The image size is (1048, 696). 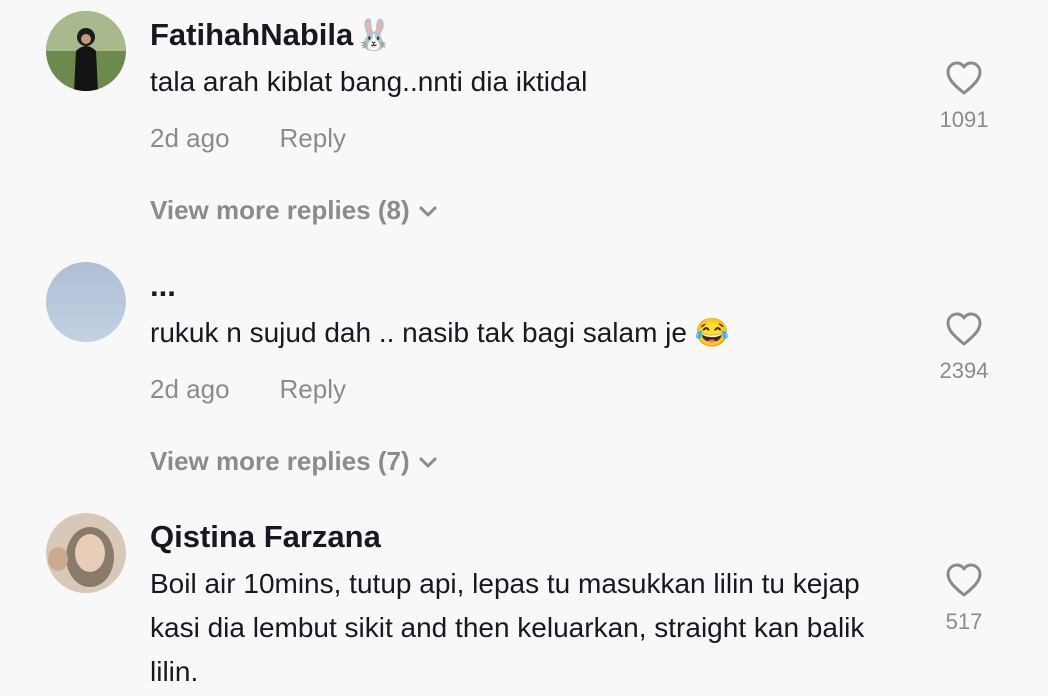 I want to click on like-count: 2394, so click(x=964, y=370).